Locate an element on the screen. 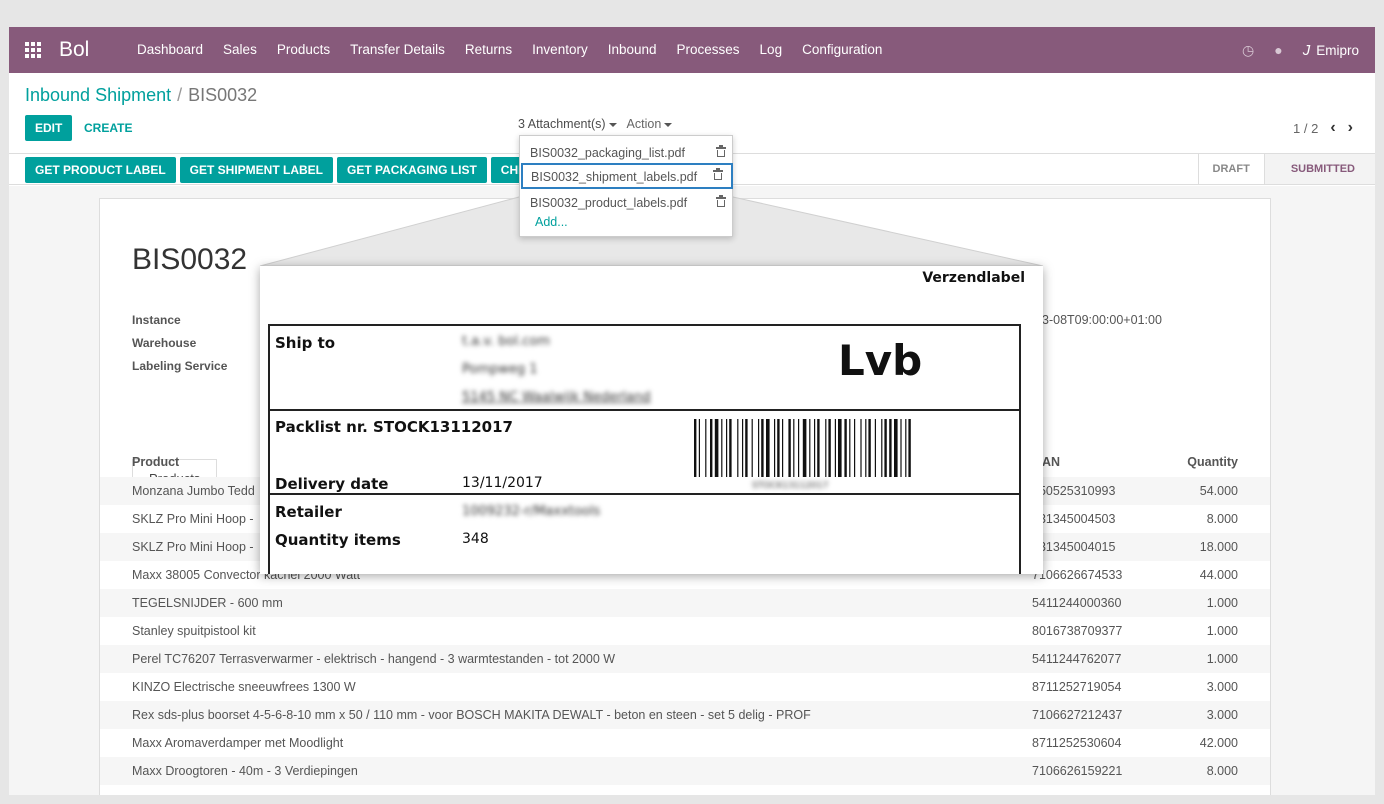 The height and width of the screenshot is (804, 1384). action-dropdown: Action is located at coordinates (650, 124).